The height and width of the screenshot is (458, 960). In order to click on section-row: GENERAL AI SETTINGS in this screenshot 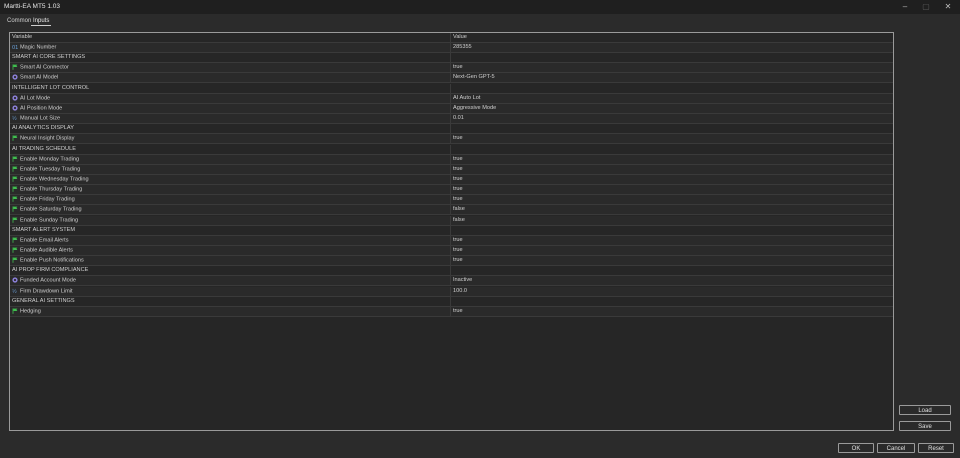, I will do `click(451, 301)`.